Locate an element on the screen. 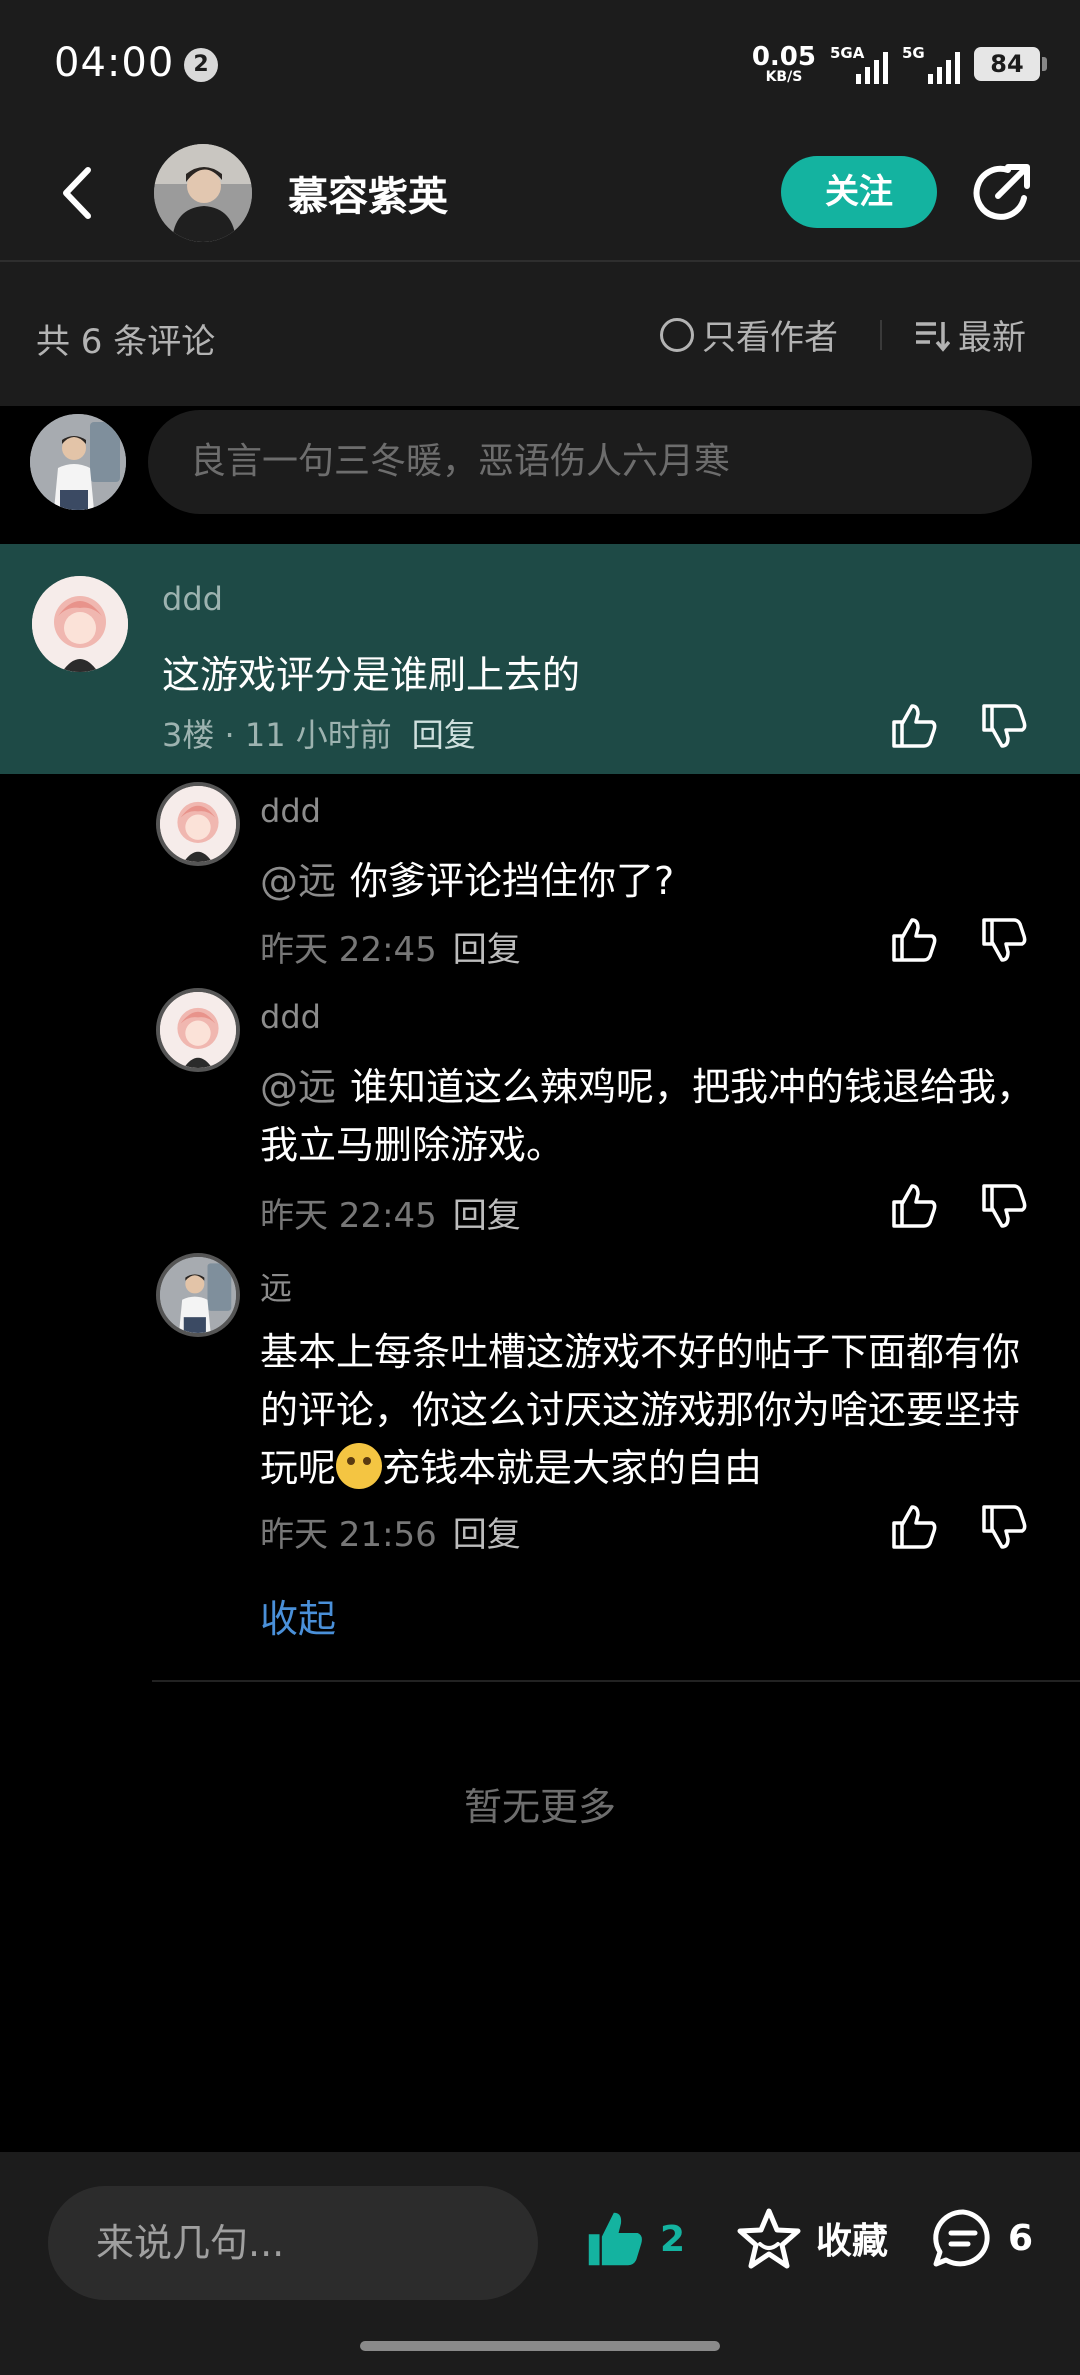 The image size is (1080, 2375). reply-meta: 昨天 21:56 回复 is located at coordinates (390, 1531).